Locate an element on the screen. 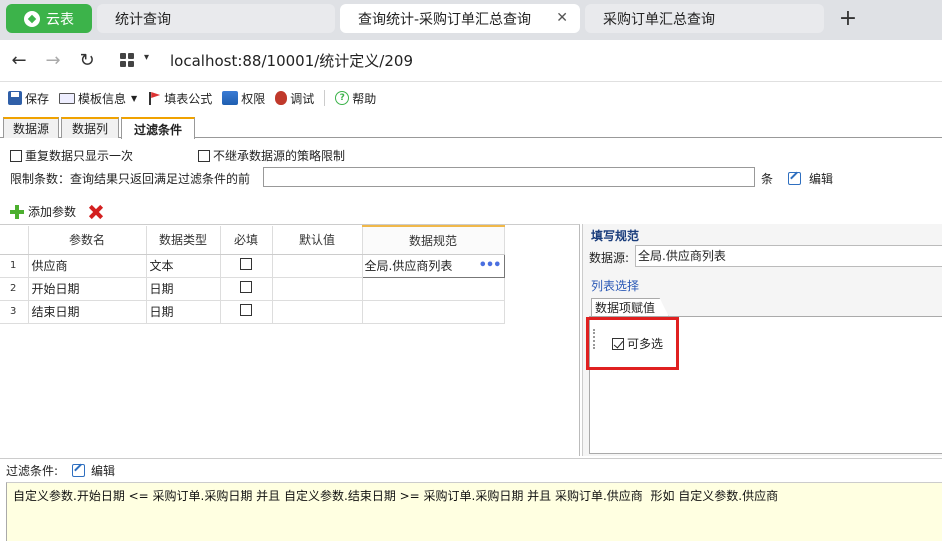 The height and width of the screenshot is (541, 942). close-tab-icon: ✕ is located at coordinates (562, 18).